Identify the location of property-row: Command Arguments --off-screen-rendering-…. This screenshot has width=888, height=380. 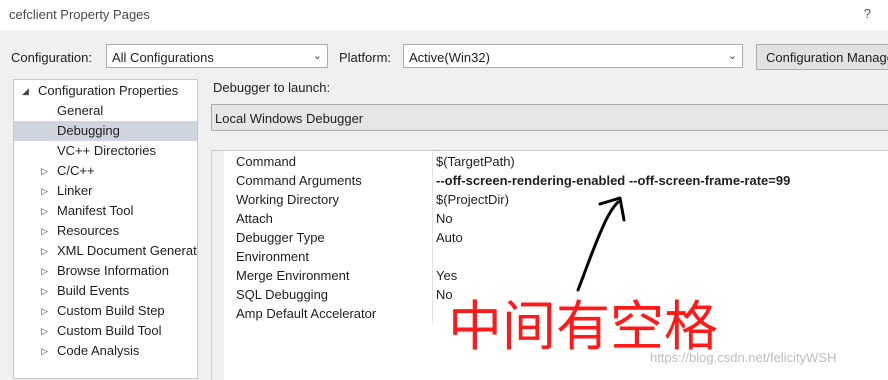
(556, 180).